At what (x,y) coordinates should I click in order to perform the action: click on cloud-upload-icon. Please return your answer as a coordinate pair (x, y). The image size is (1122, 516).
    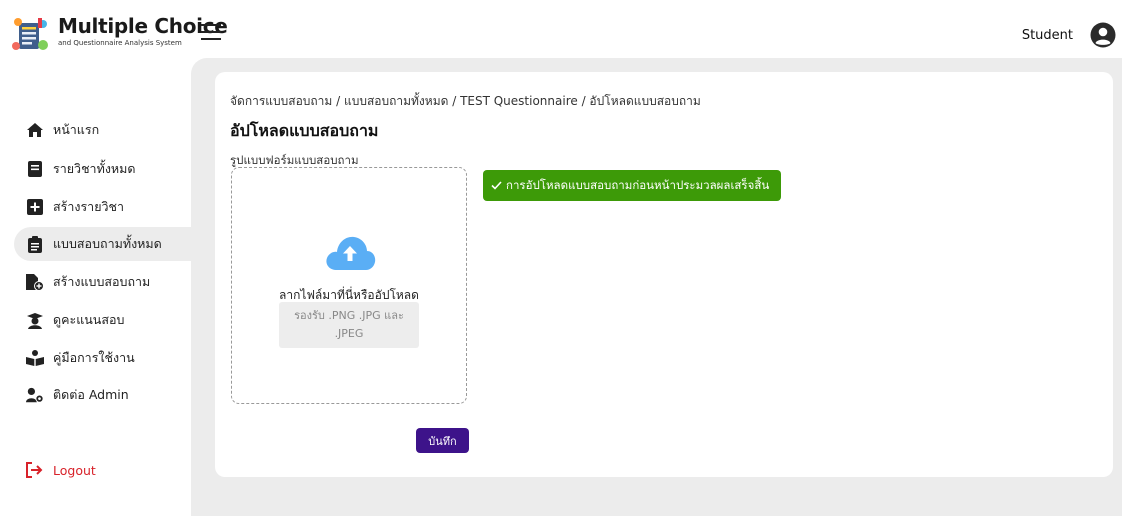
    Looking at the image, I should click on (351, 253).